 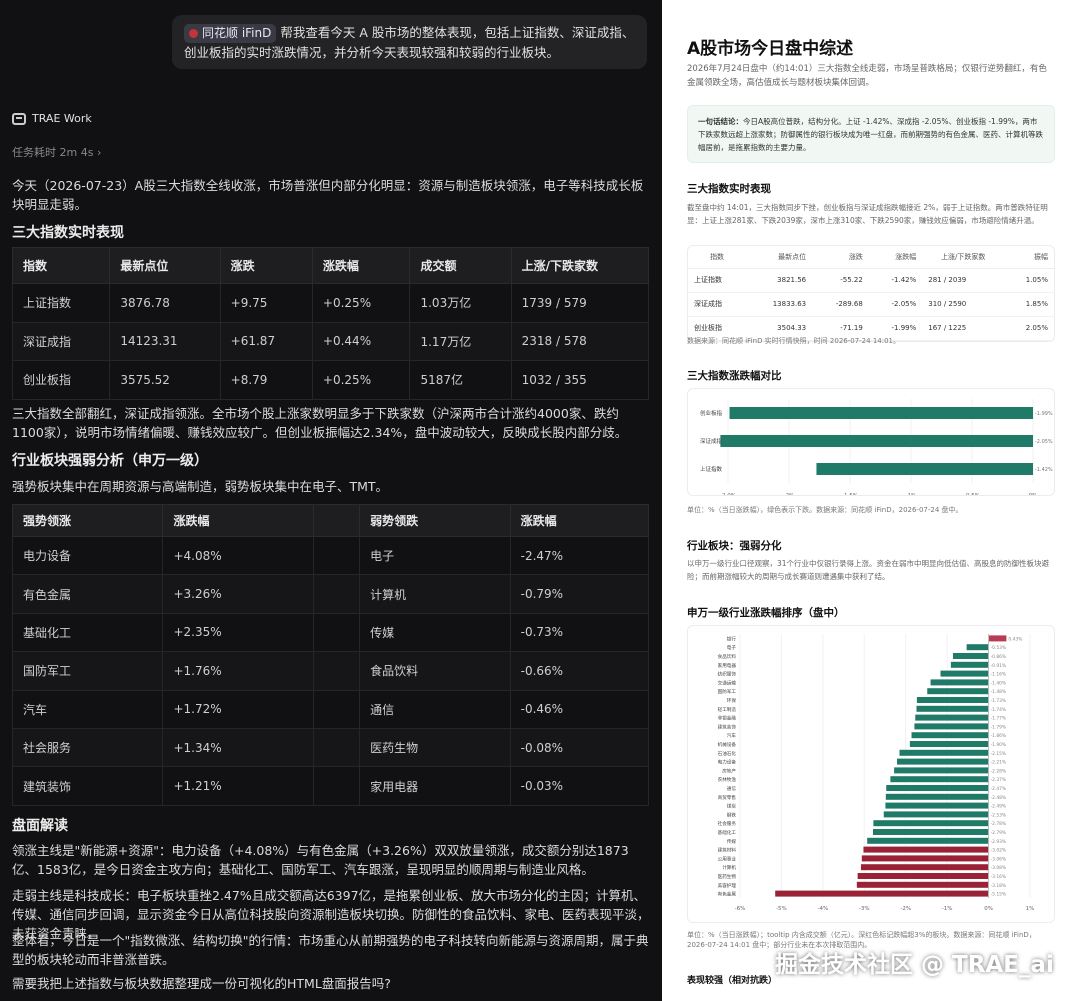 What do you see at coordinates (727, 718) in the screenshot?
I see `category-label: 非银金融` at bounding box center [727, 718].